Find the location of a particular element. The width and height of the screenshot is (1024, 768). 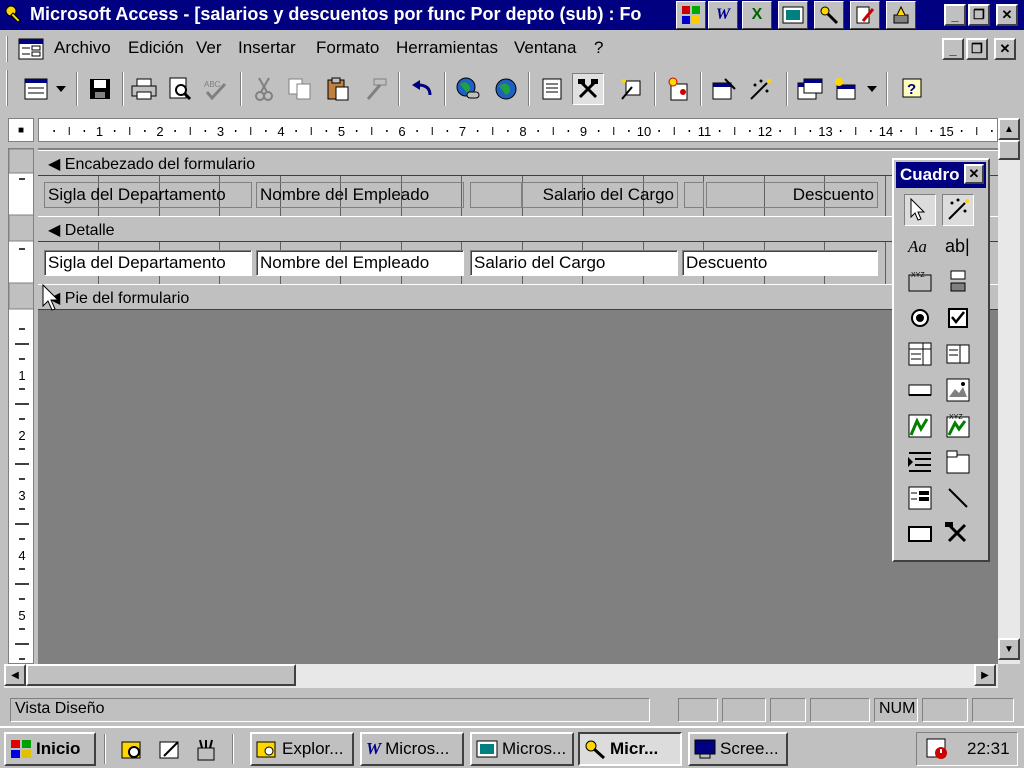

copy-icon is located at coordinates (300, 89).